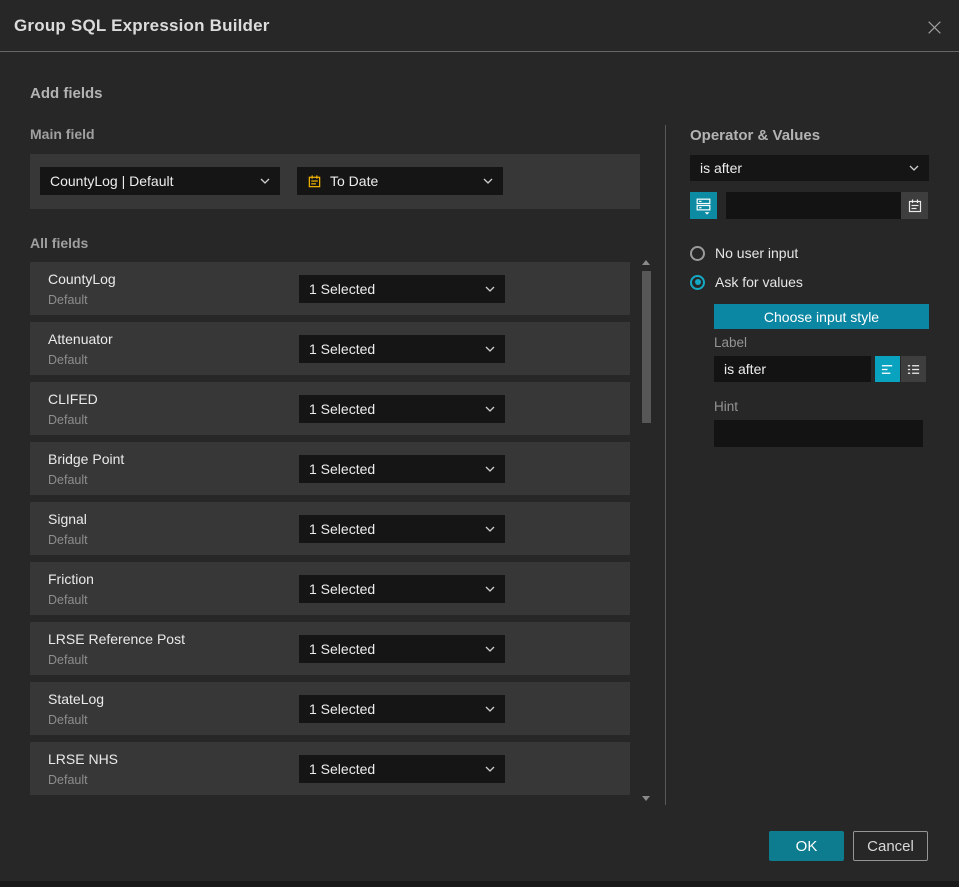  Describe the element at coordinates (314, 180) in the screenshot. I see `calendar-icon` at that location.